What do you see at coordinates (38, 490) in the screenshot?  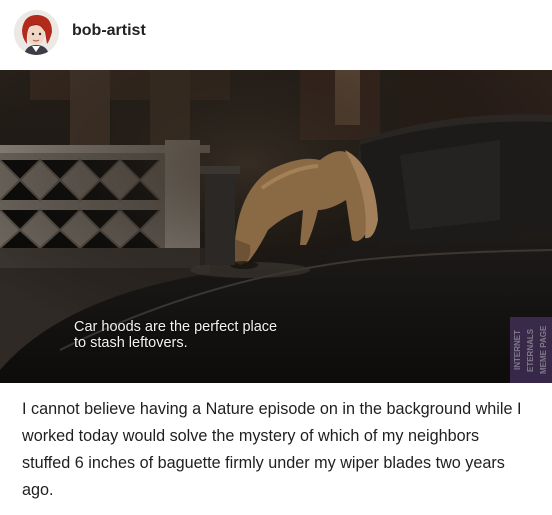 I see `caption-line: ago.` at bounding box center [38, 490].